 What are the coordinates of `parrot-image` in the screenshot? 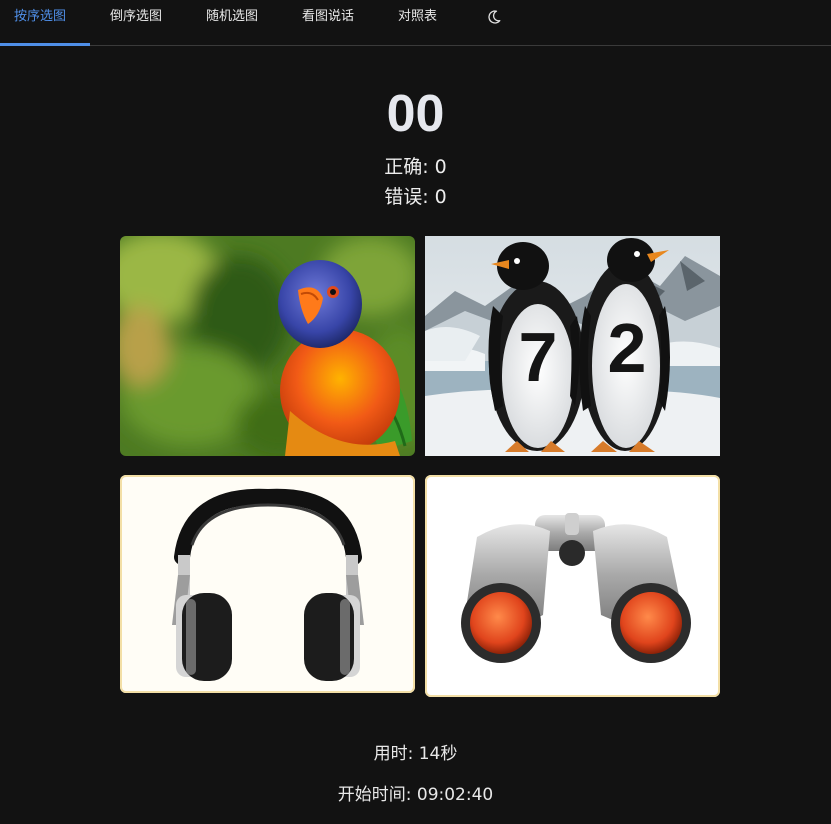 It's located at (267, 346).